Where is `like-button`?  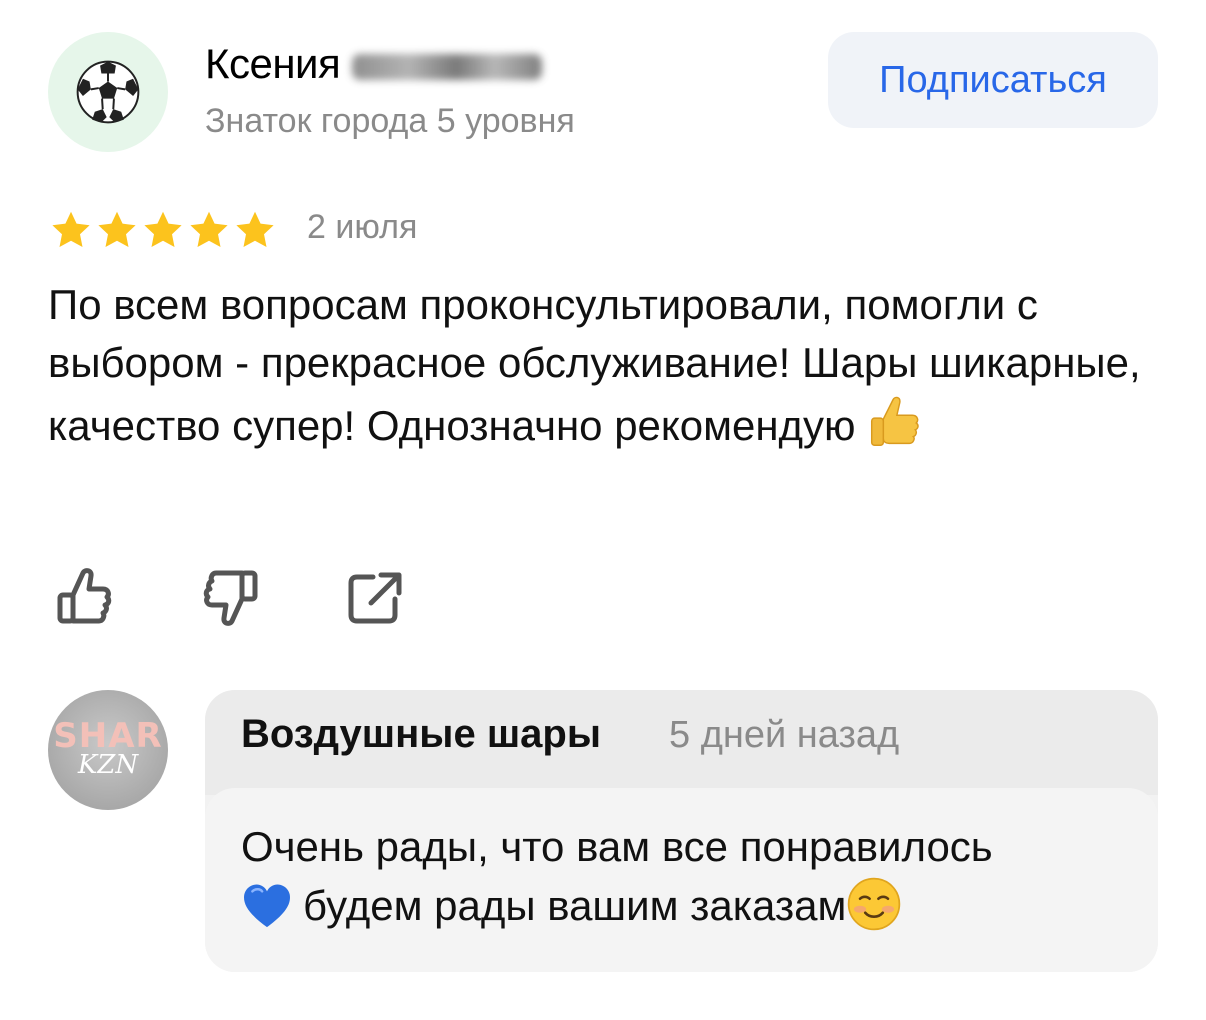
like-button is located at coordinates (85, 597).